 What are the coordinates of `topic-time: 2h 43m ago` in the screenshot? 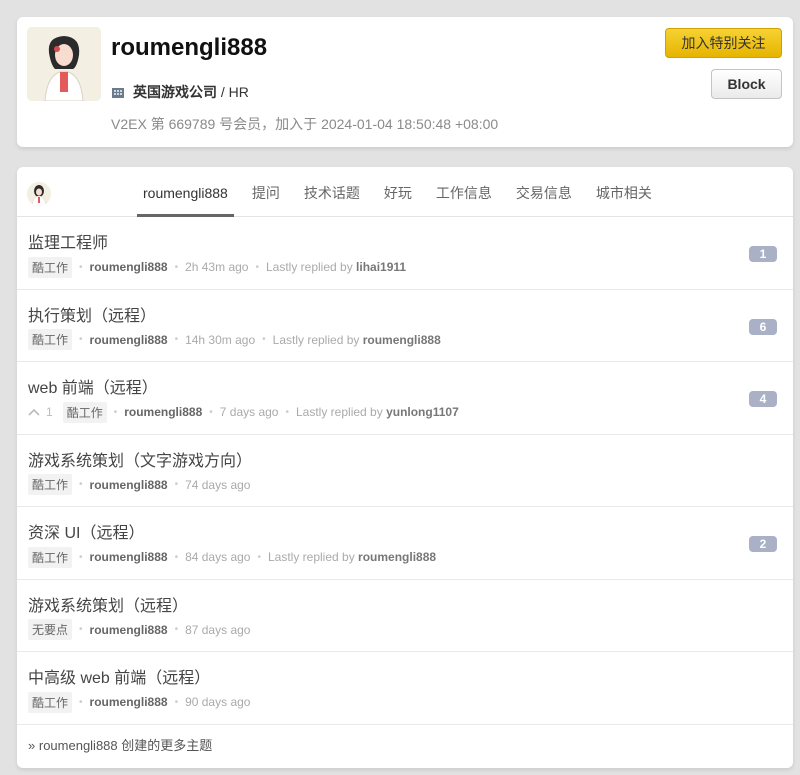 It's located at (217, 267).